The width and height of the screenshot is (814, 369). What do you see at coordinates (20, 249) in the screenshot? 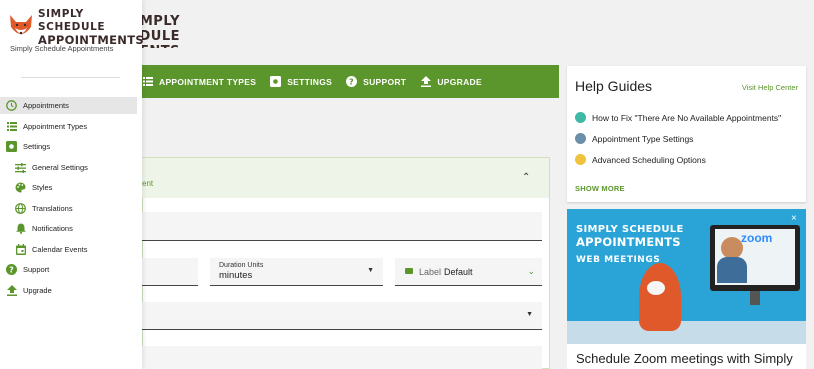
I see `calendar-icon` at bounding box center [20, 249].